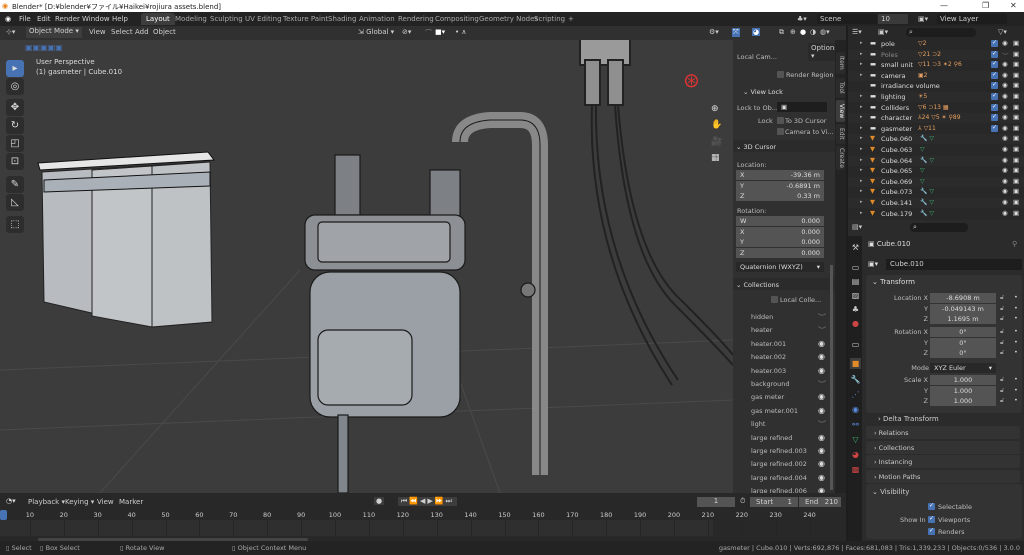  What do you see at coordinates (972, 19) in the screenshot?
I see `view-layer-field: View Layer` at bounding box center [972, 19].